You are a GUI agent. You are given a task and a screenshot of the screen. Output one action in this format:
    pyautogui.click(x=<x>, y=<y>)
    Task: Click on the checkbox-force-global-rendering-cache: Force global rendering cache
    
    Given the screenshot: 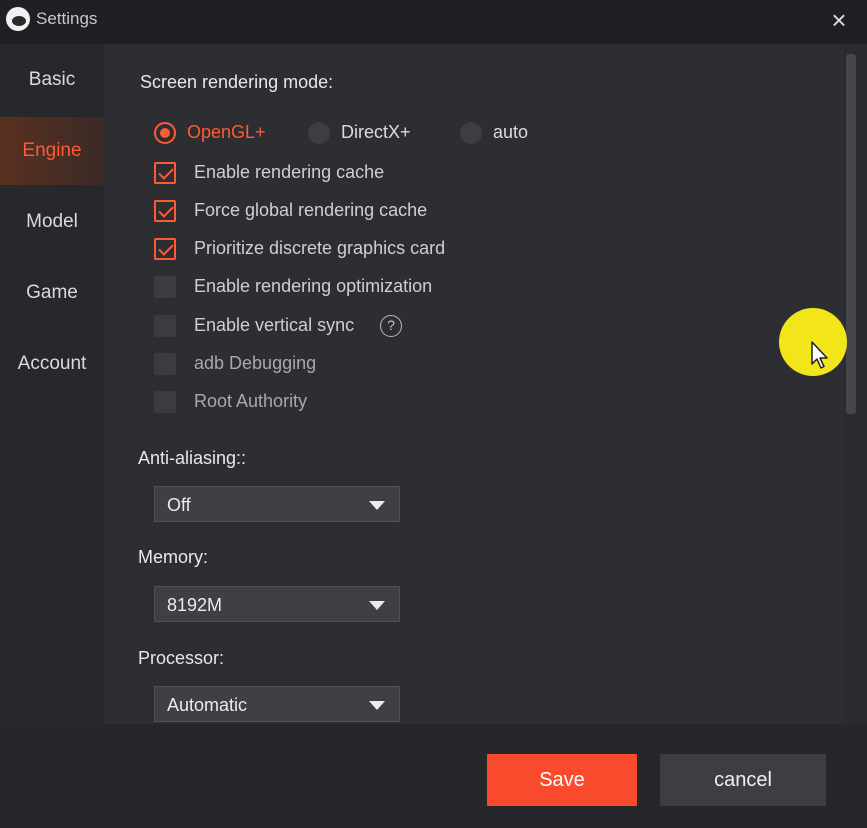 What is the action you would take?
    pyautogui.click(x=404, y=211)
    